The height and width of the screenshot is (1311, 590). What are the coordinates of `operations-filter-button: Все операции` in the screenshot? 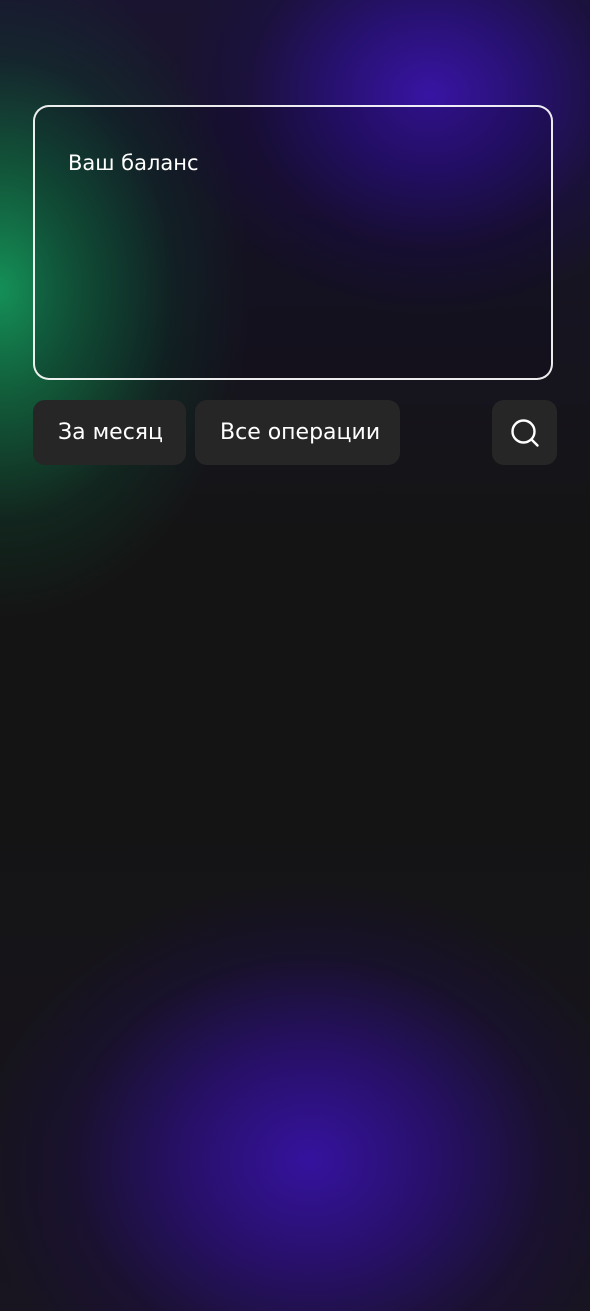 It's located at (297, 432).